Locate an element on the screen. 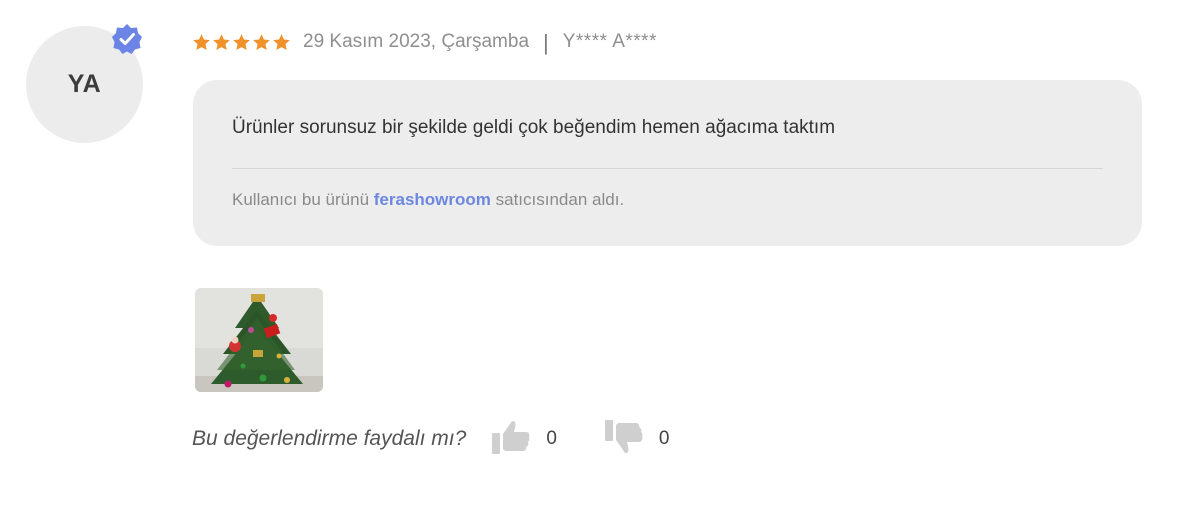 Image resolution: width=1200 pixels, height=506 pixels. helpful-question: Bu değerlendirme faydalı mı? is located at coordinates (329, 438).